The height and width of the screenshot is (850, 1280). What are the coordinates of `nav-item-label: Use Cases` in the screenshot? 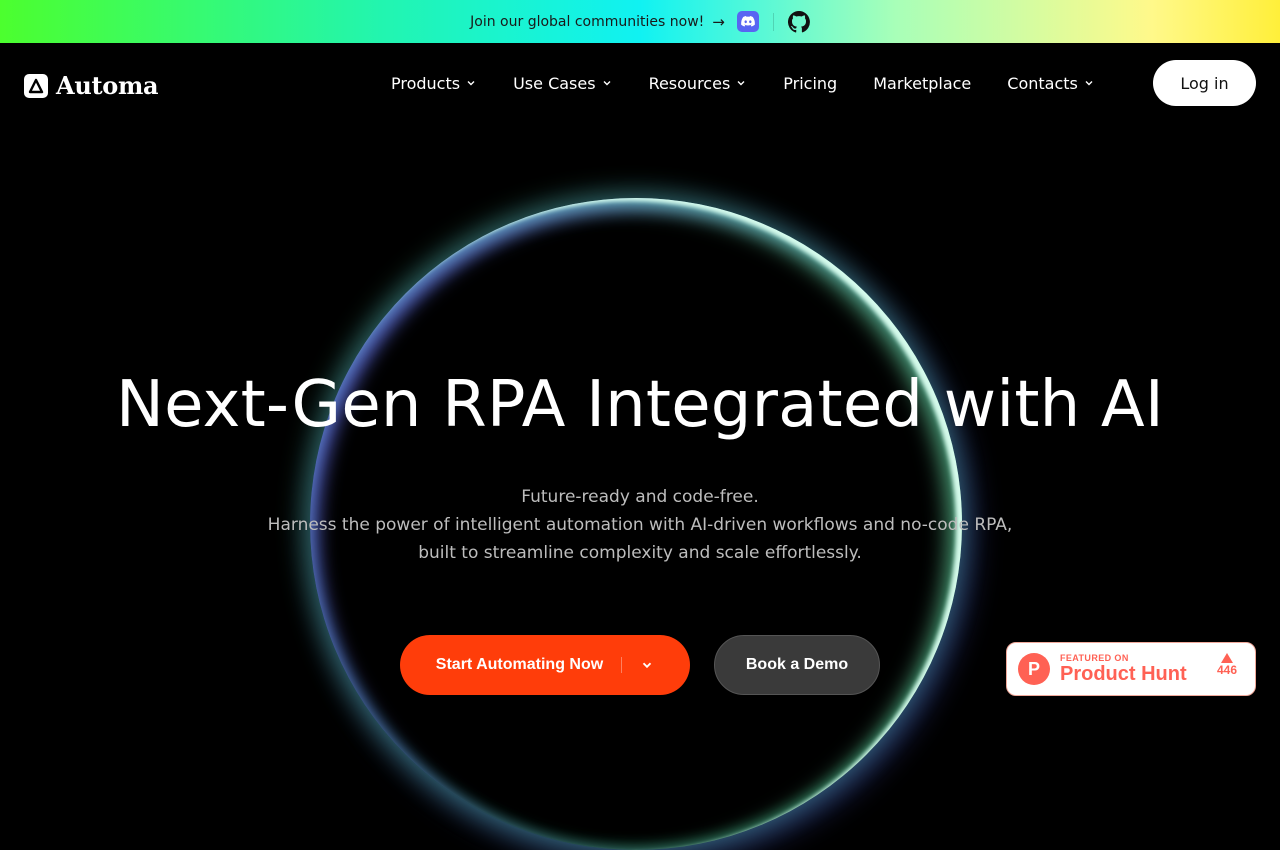 It's located at (554, 83).